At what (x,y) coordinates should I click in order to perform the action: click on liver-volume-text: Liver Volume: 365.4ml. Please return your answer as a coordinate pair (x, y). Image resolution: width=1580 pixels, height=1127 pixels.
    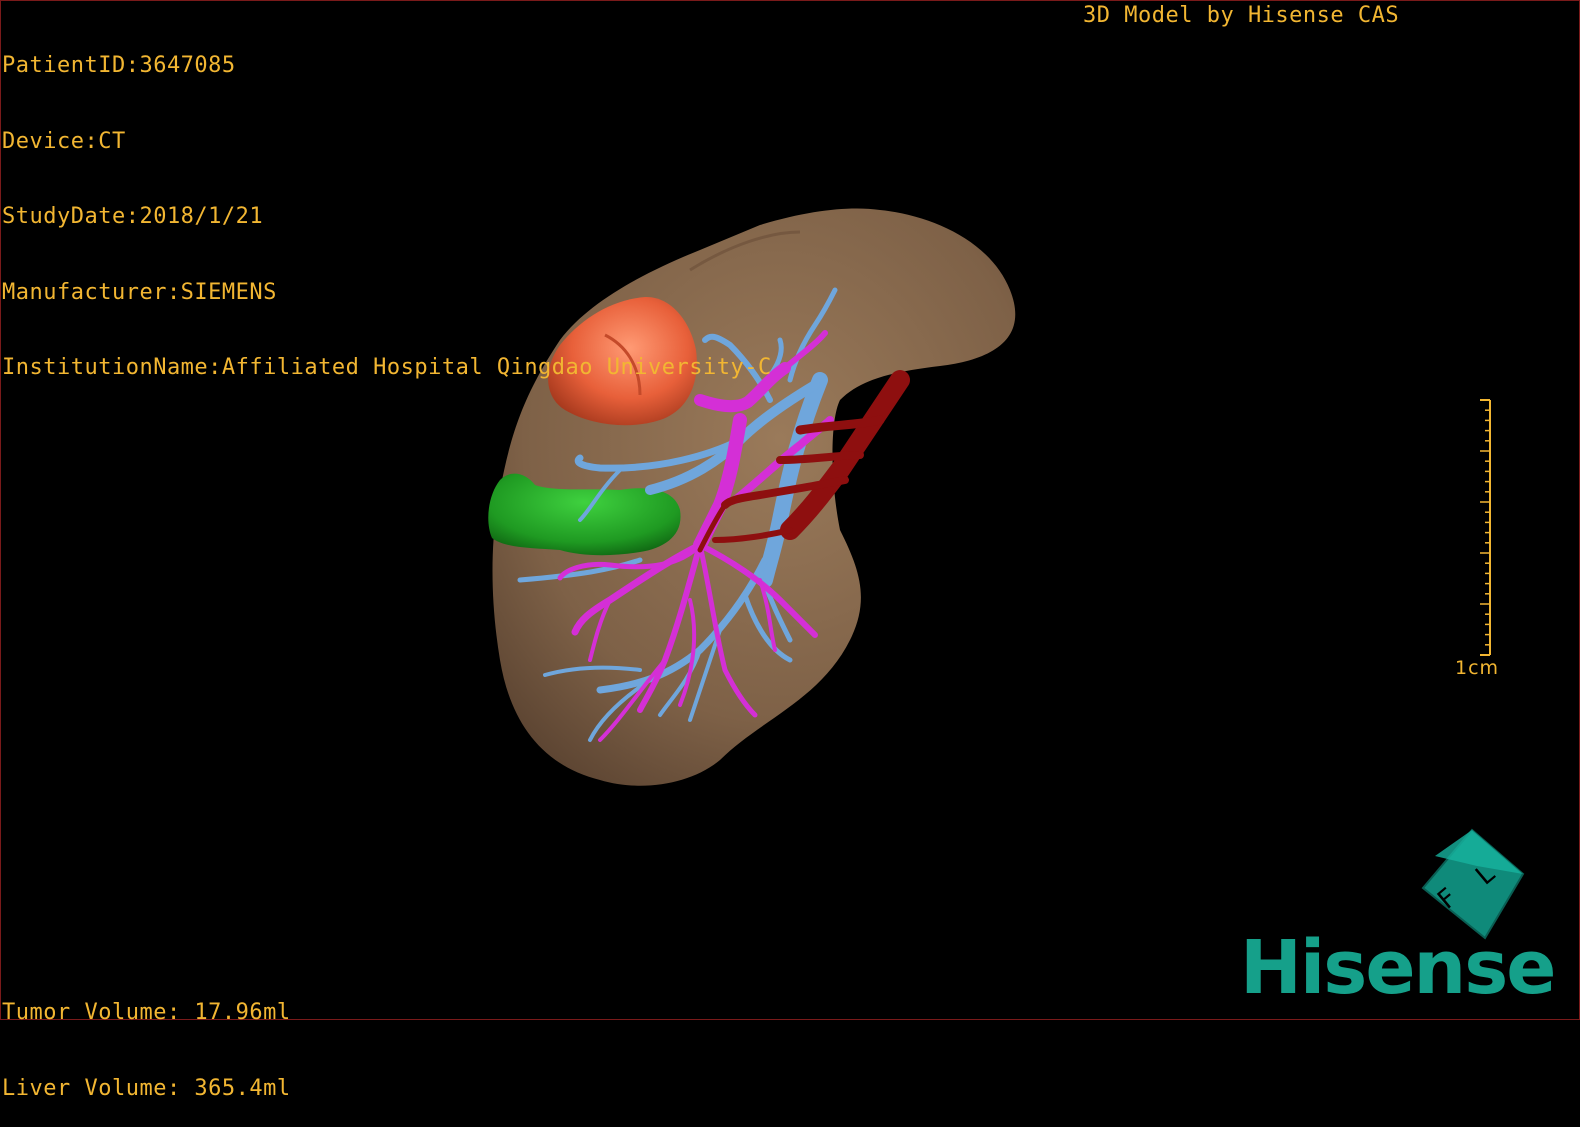
    Looking at the image, I should click on (146, 1088).